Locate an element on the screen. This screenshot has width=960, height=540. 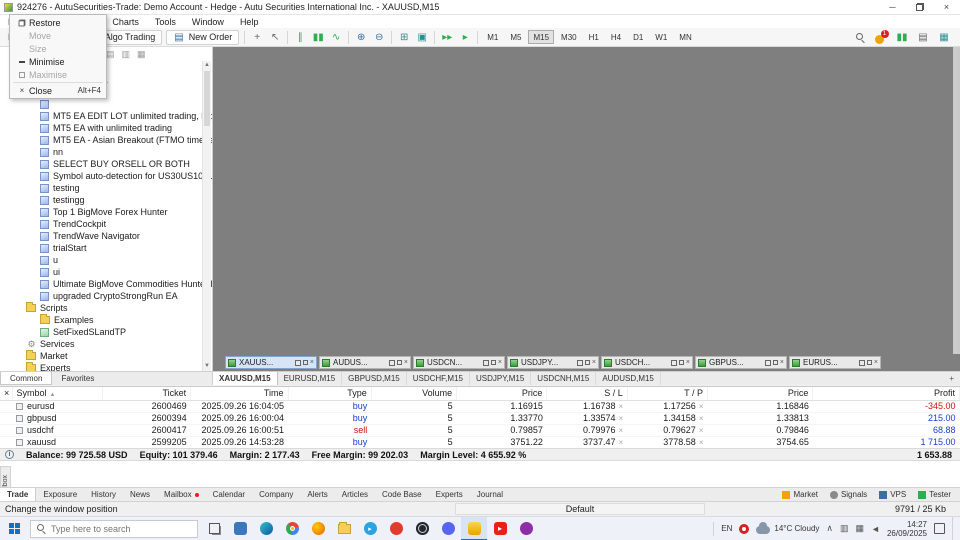
navigator-item-services: ⚙ Services is located at coordinates (100, 344).